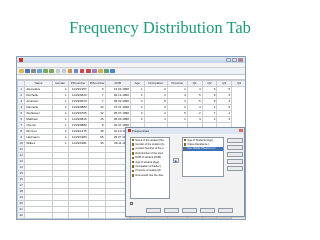 This screenshot has height=240, width=320. I want to click on variable-label: How would rate the clas.., so click(150, 175).